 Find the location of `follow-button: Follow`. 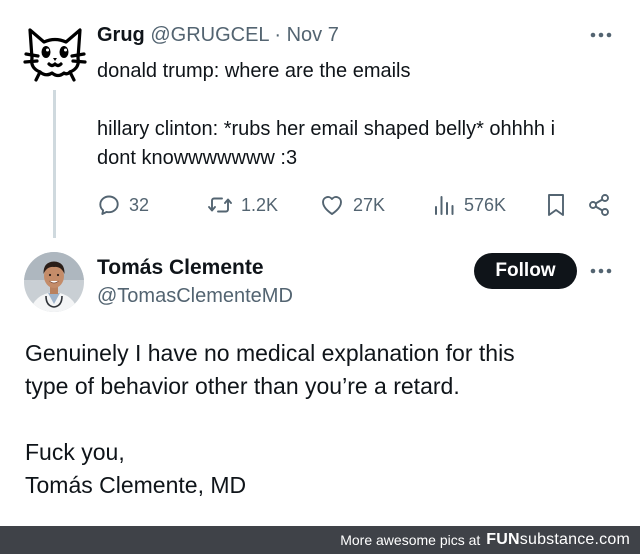

follow-button: Follow is located at coordinates (525, 271).